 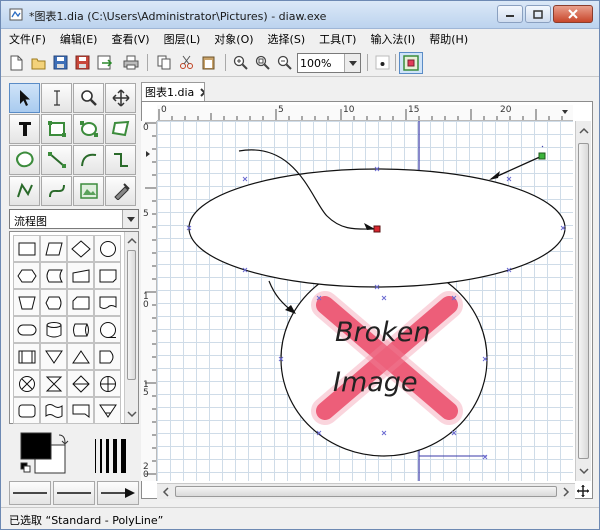 I want to click on shape-panel-scrollbar, so click(x=131, y=327).